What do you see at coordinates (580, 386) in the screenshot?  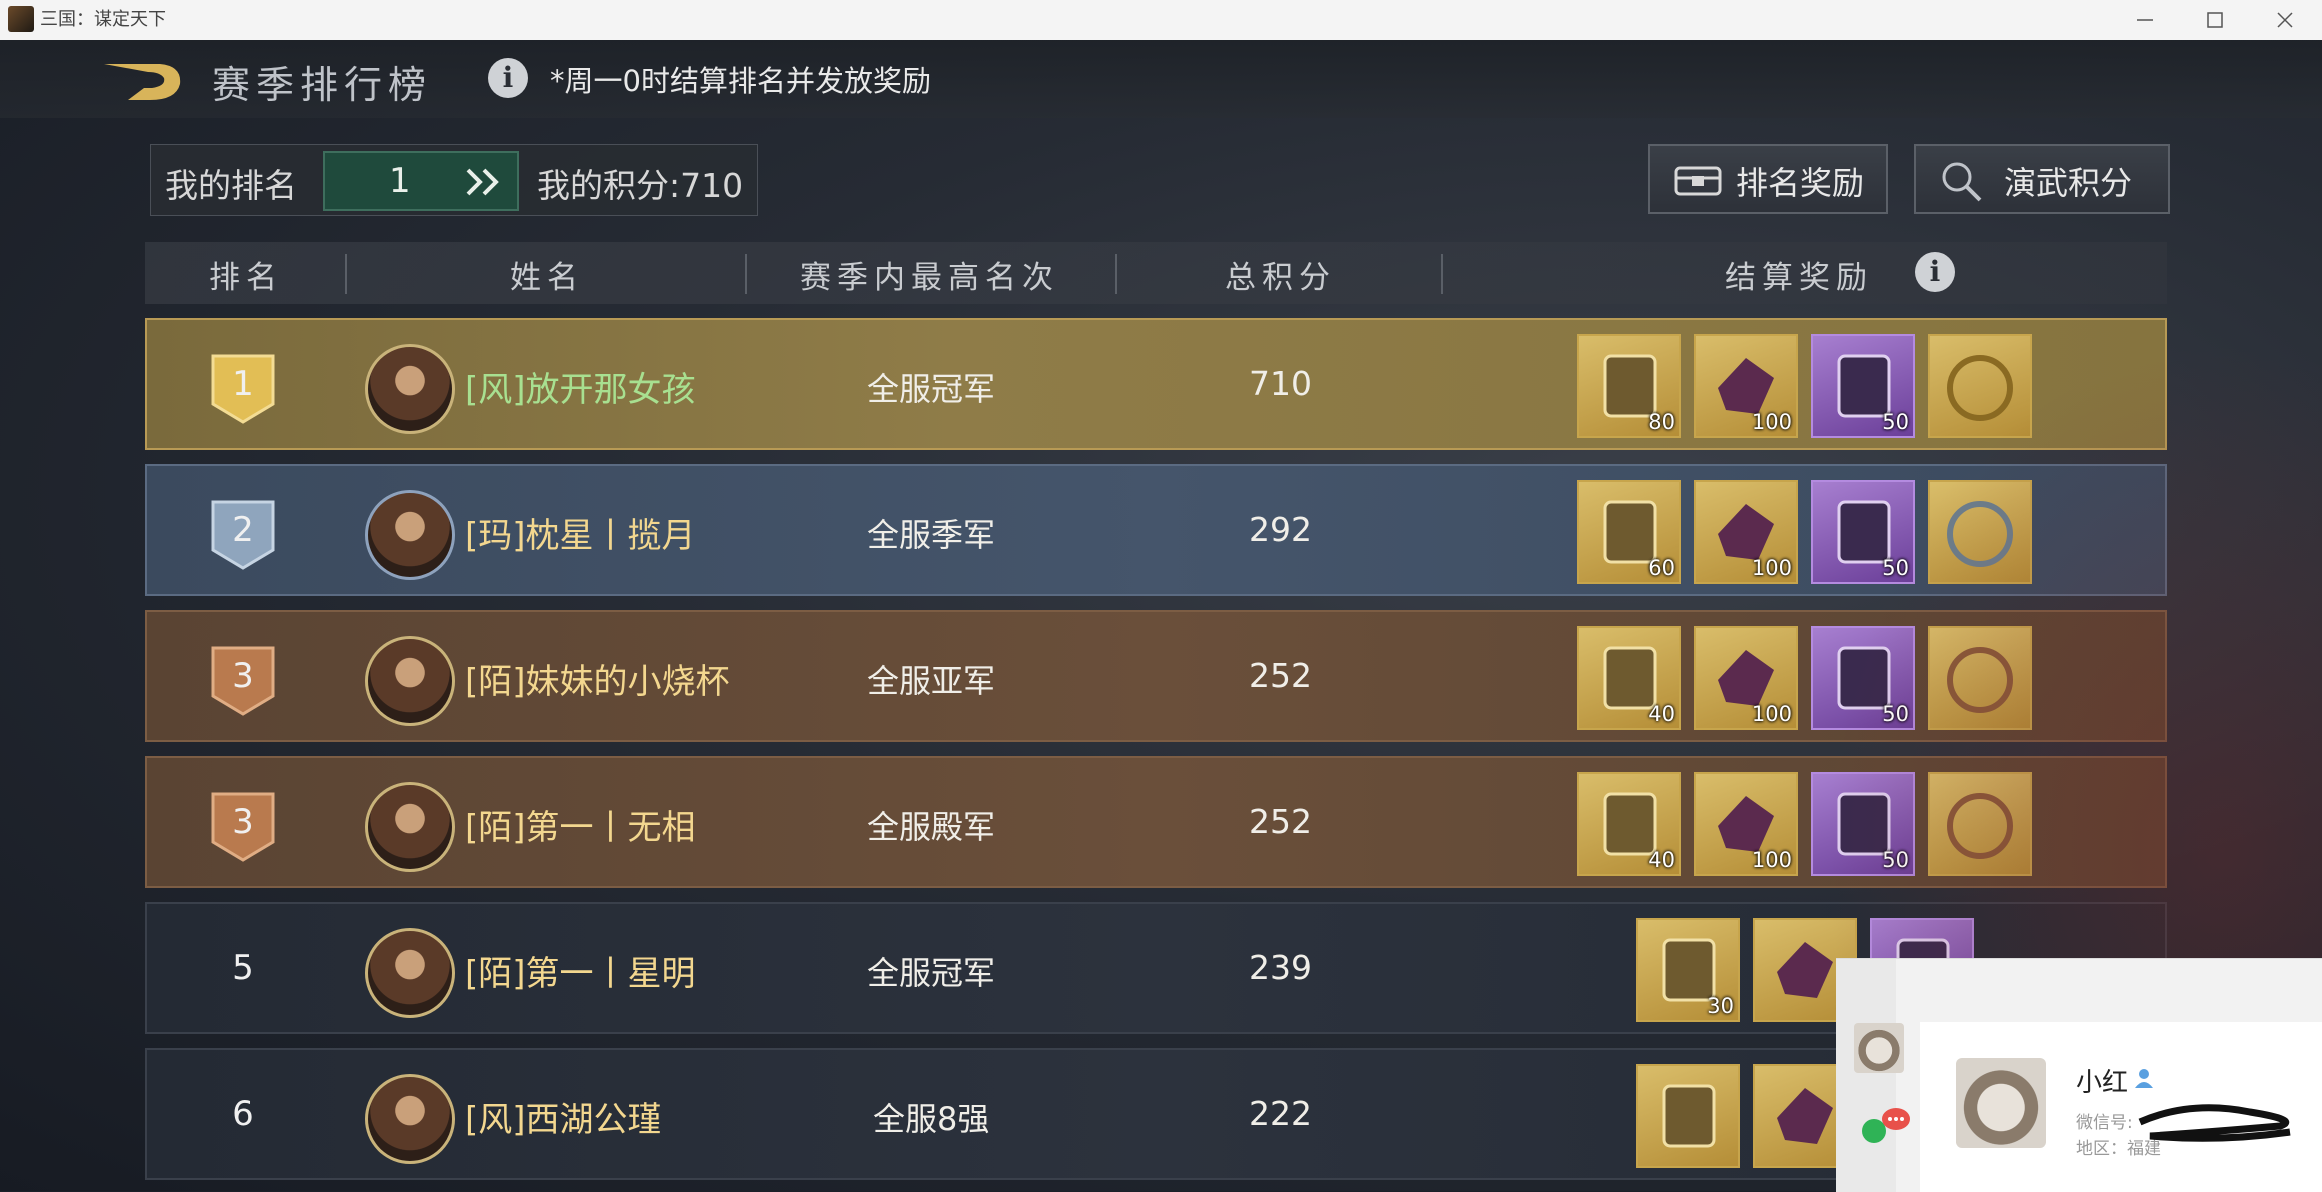 I see `player-name: [风]放开那女孩` at bounding box center [580, 386].